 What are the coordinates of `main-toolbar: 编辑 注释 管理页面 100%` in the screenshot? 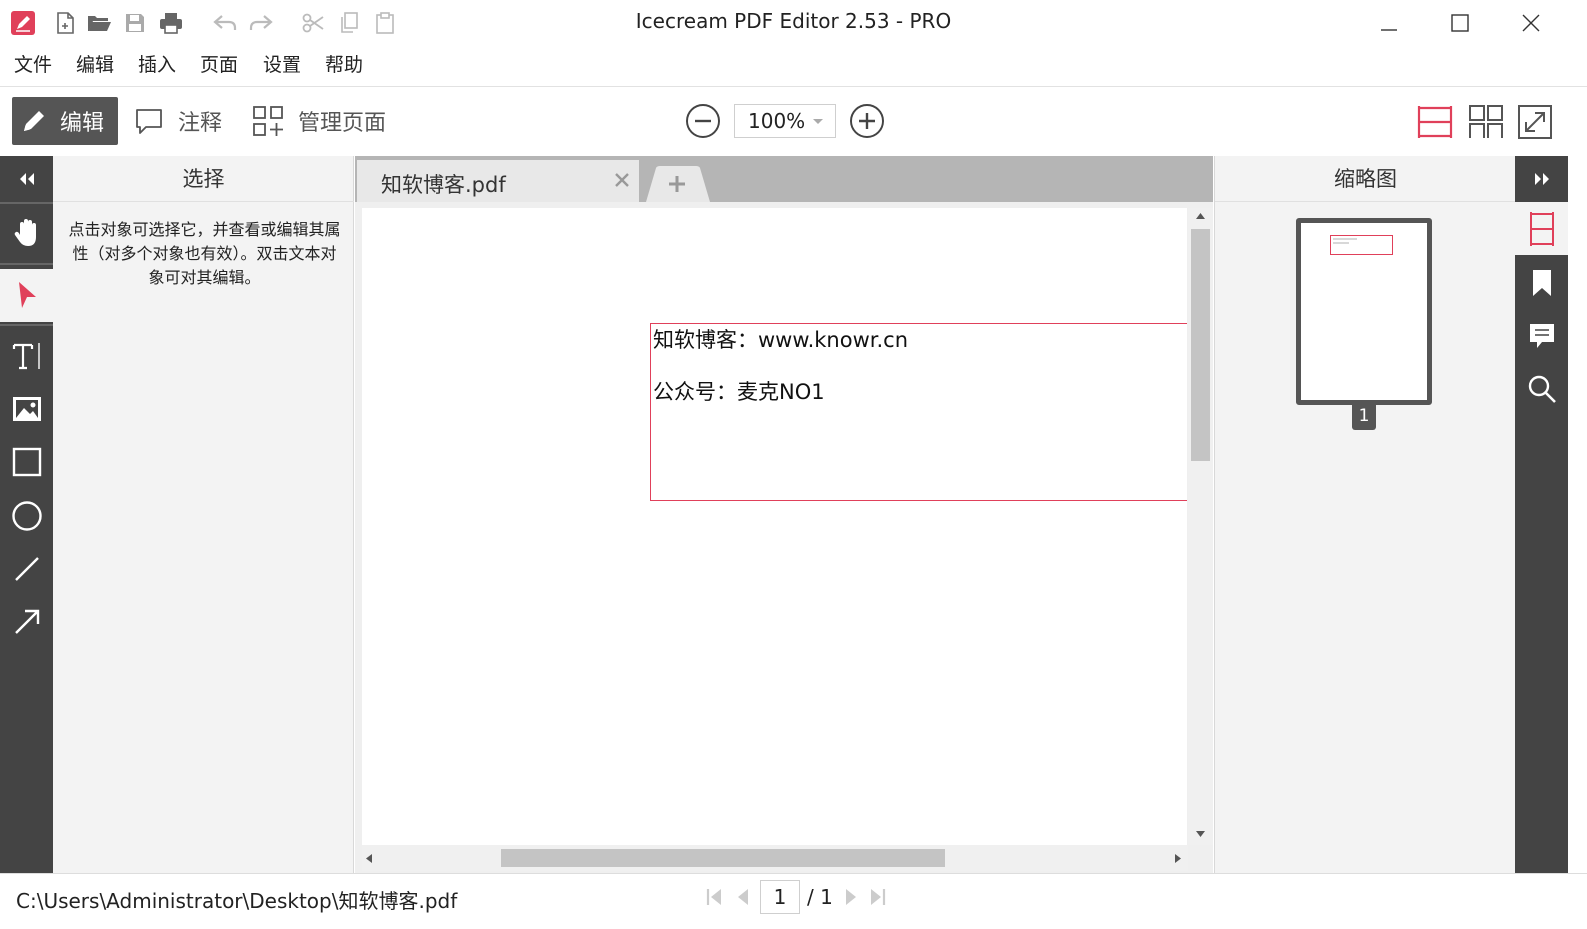 It's located at (793, 121).